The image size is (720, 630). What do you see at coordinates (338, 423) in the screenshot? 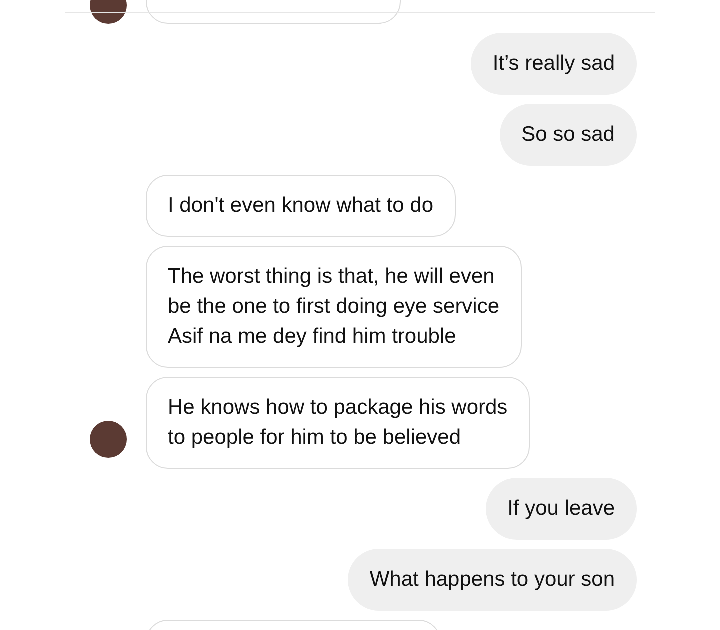
I see `message-bubble: He knows how to package his words to people for him to be believed` at bounding box center [338, 423].